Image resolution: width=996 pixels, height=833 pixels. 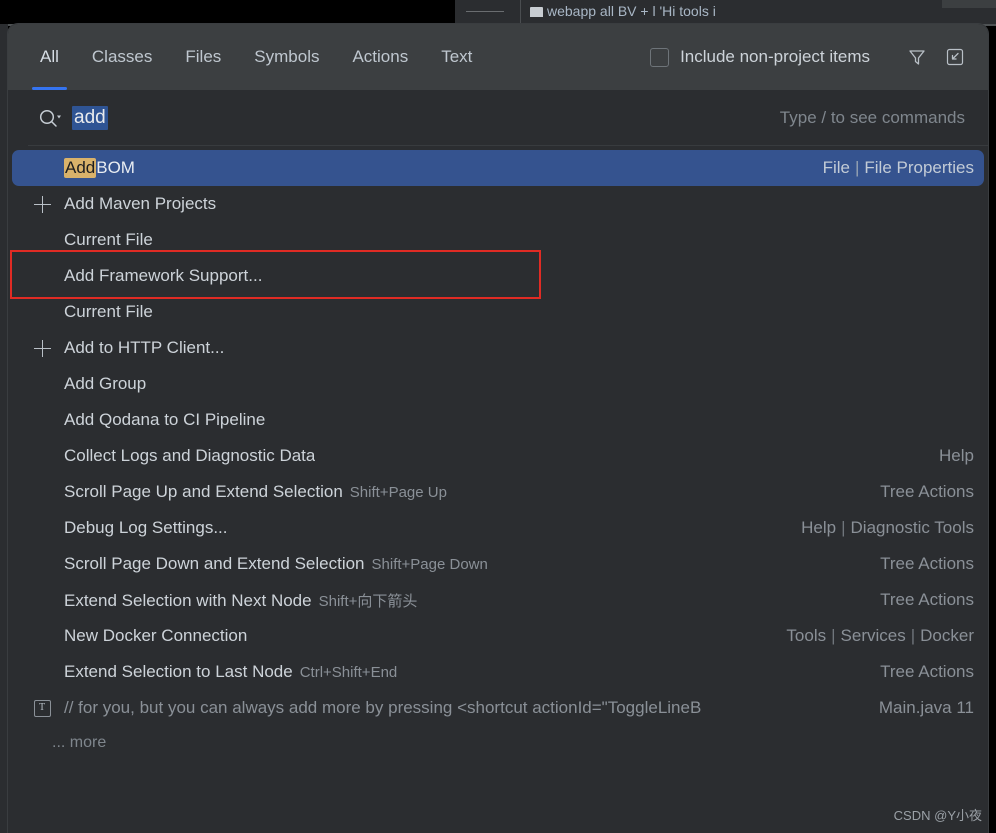 I want to click on more-results-label: ... more, so click(x=79, y=742).